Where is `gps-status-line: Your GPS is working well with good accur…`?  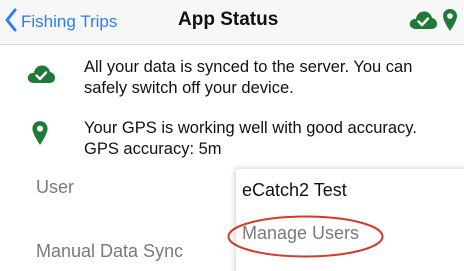 gps-status-line: Your GPS is working well with good accur… is located at coordinates (250, 128).